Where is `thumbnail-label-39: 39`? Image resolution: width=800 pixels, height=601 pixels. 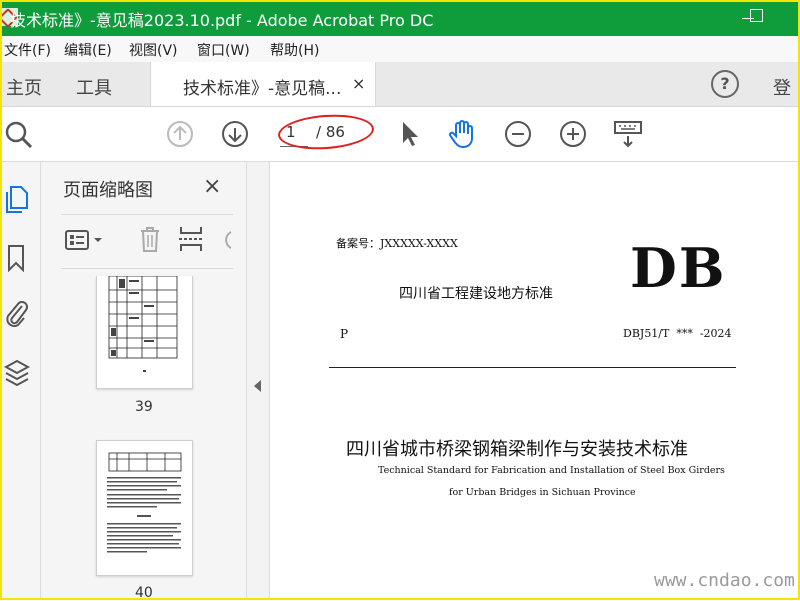 thumbnail-label-39: 39 is located at coordinates (144, 407).